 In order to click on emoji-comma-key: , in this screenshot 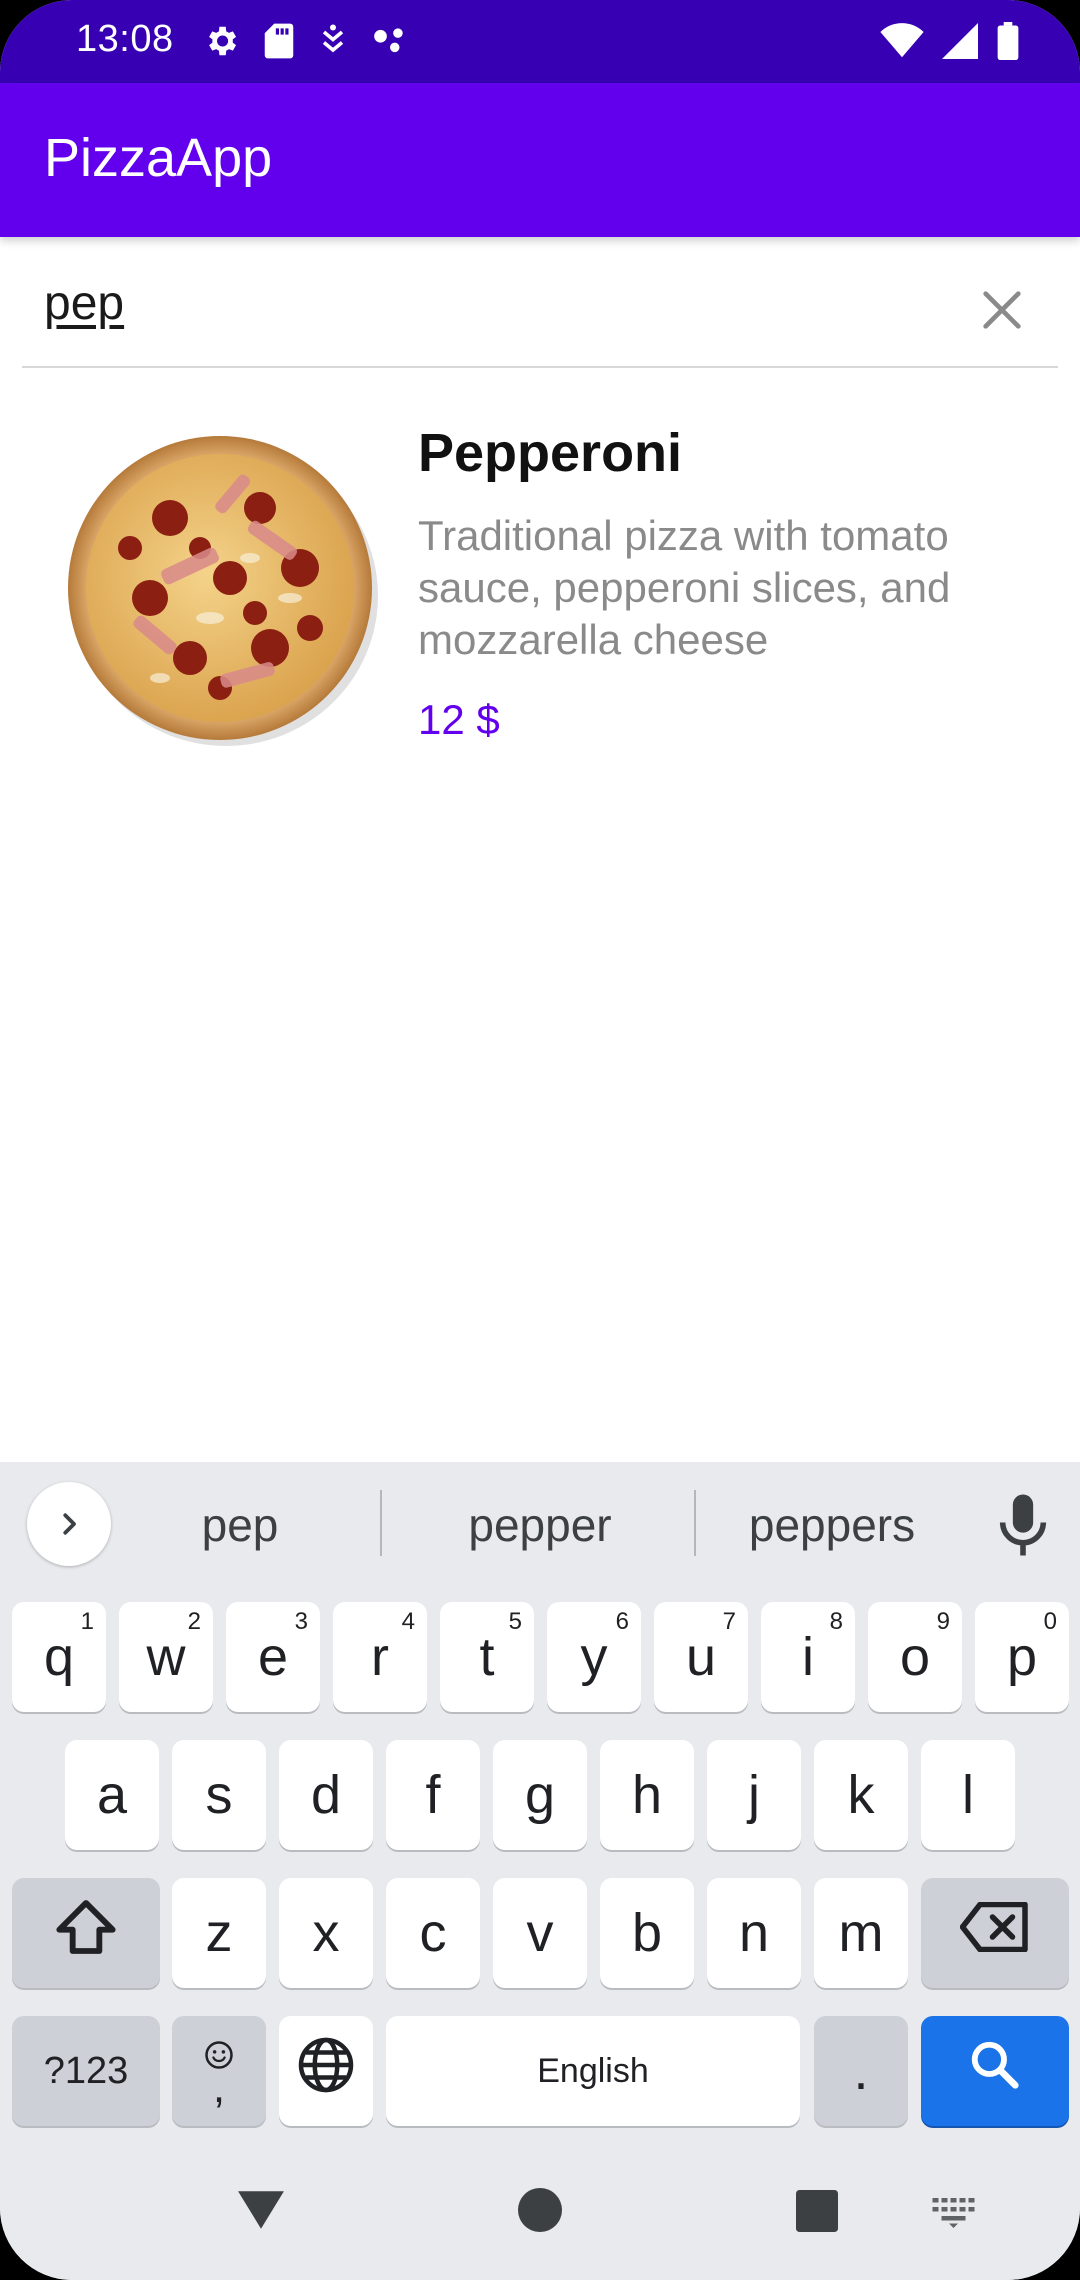, I will do `click(219, 2071)`.